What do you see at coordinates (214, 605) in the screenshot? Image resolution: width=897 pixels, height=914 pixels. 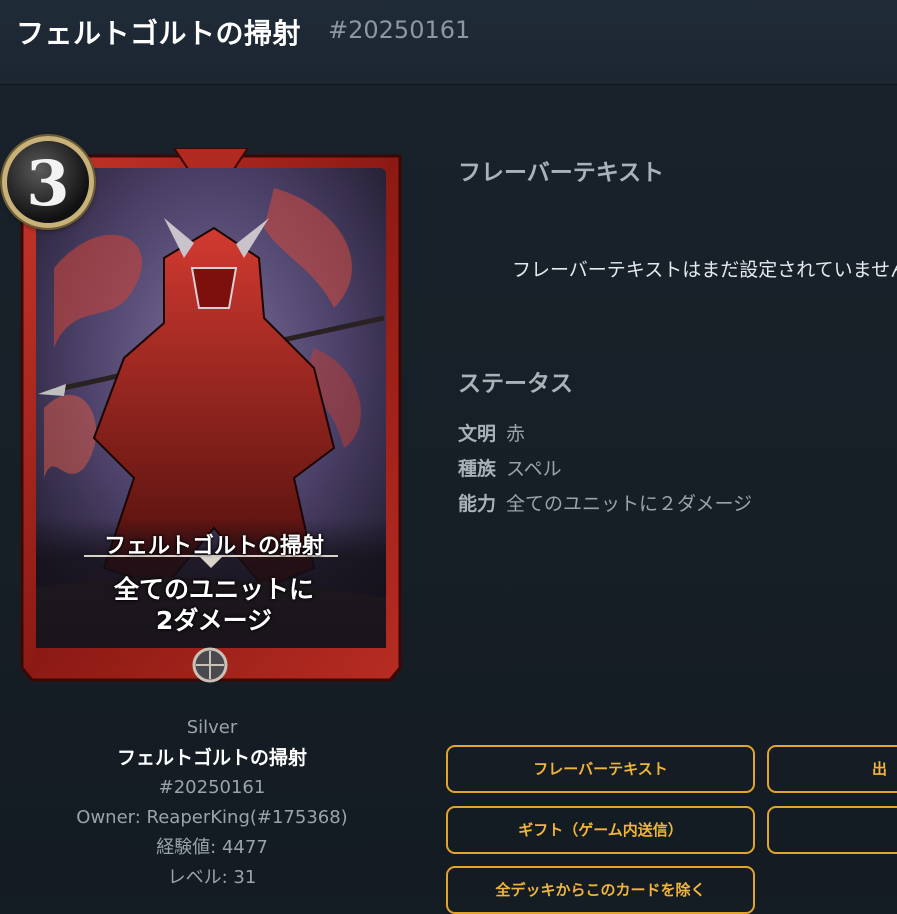 I see `card-text-overlay: 全てのユニットに 2ダメージ` at bounding box center [214, 605].